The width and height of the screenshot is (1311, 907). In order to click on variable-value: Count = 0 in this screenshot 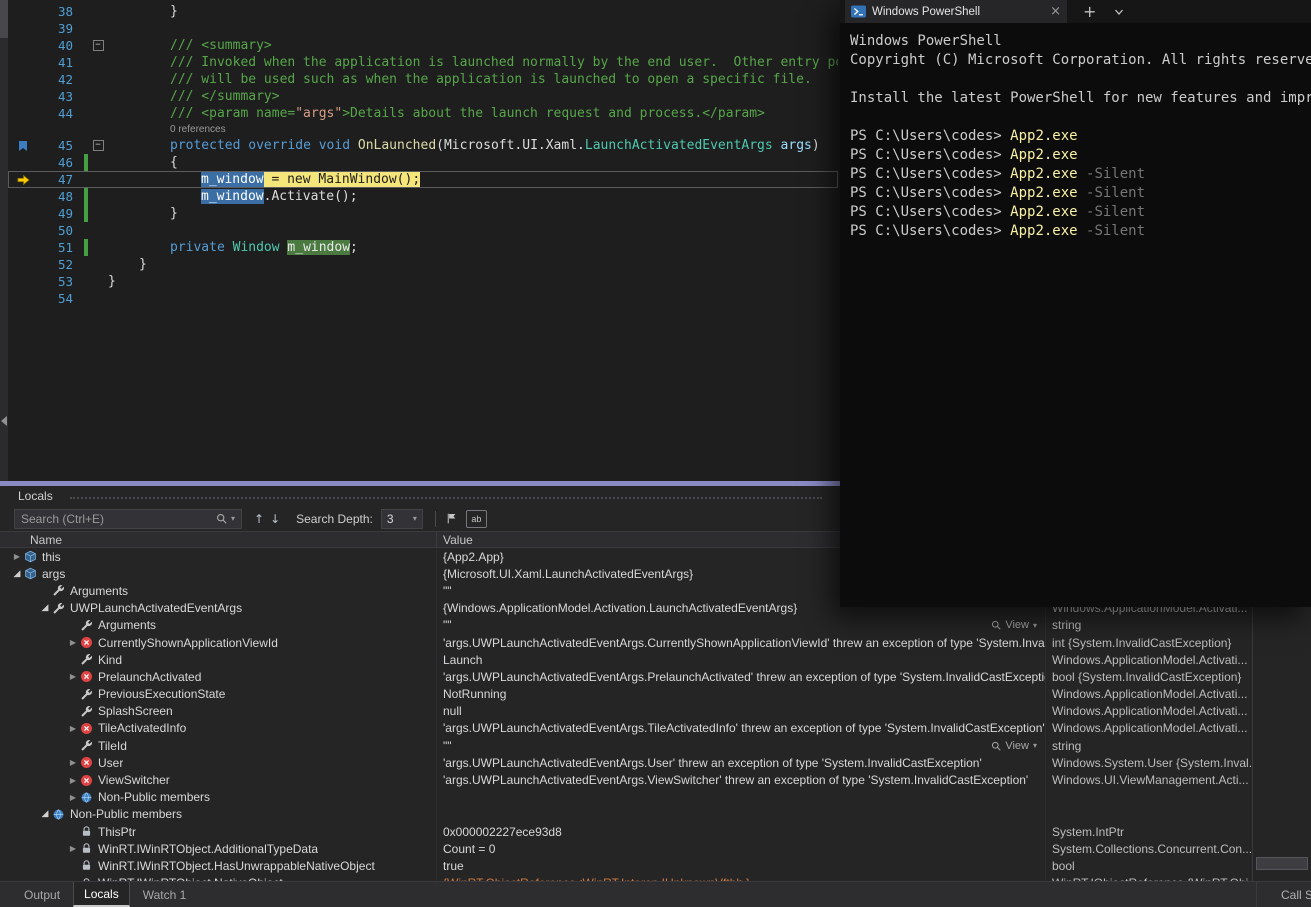, I will do `click(741, 849)`.